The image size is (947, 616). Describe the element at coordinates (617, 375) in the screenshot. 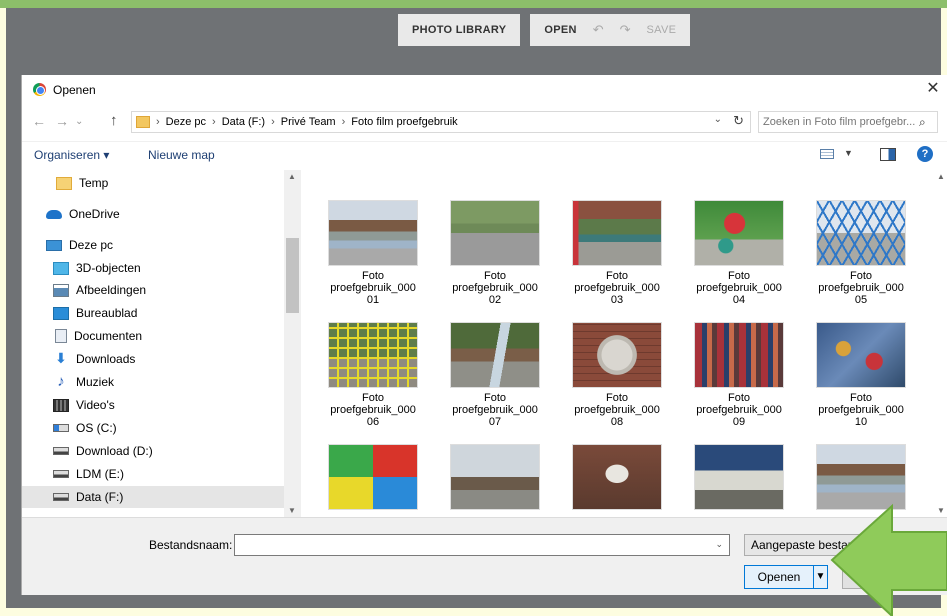

I see `file-item: Foto proefgebruik_000 08` at that location.